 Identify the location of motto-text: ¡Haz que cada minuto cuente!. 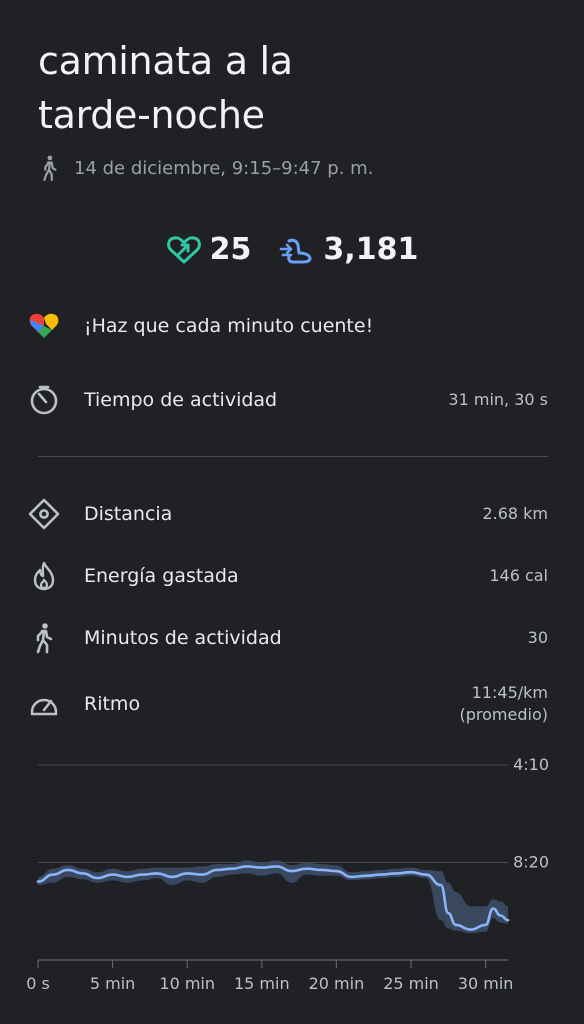
(229, 326).